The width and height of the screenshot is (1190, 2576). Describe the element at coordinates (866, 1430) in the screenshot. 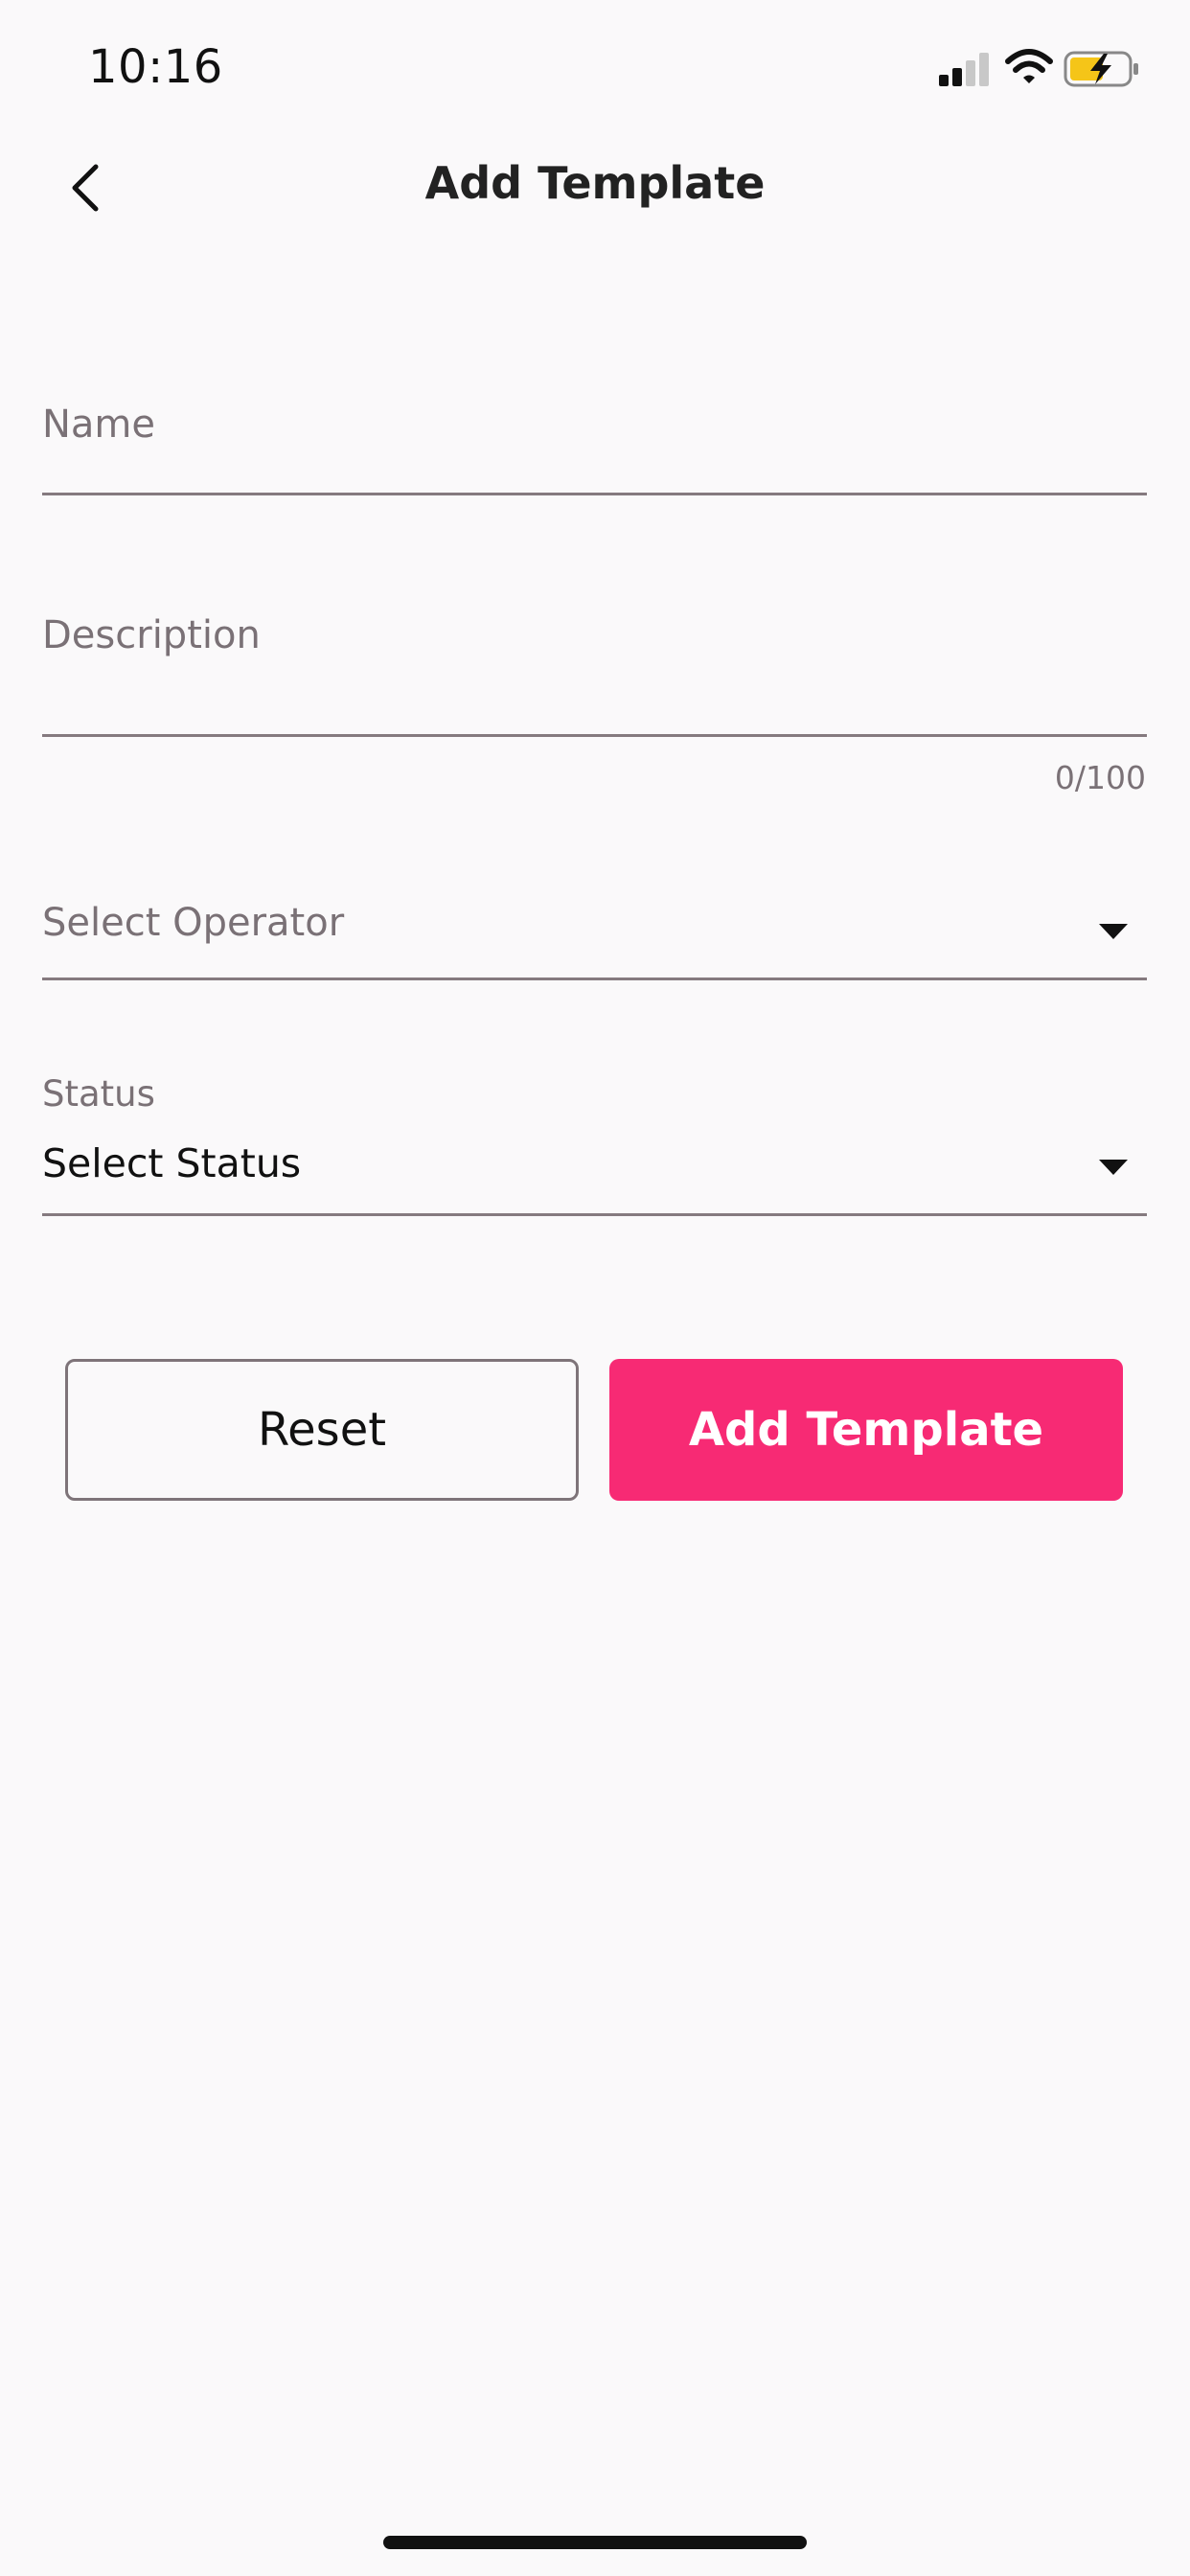

I see `add-template-button: Add Template` at that location.